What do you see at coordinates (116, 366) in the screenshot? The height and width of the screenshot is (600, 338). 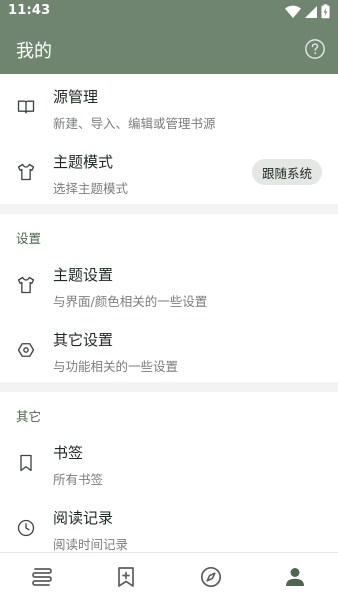 I see `other-settings-subtitle: 与功能相关的一些设置` at bounding box center [116, 366].